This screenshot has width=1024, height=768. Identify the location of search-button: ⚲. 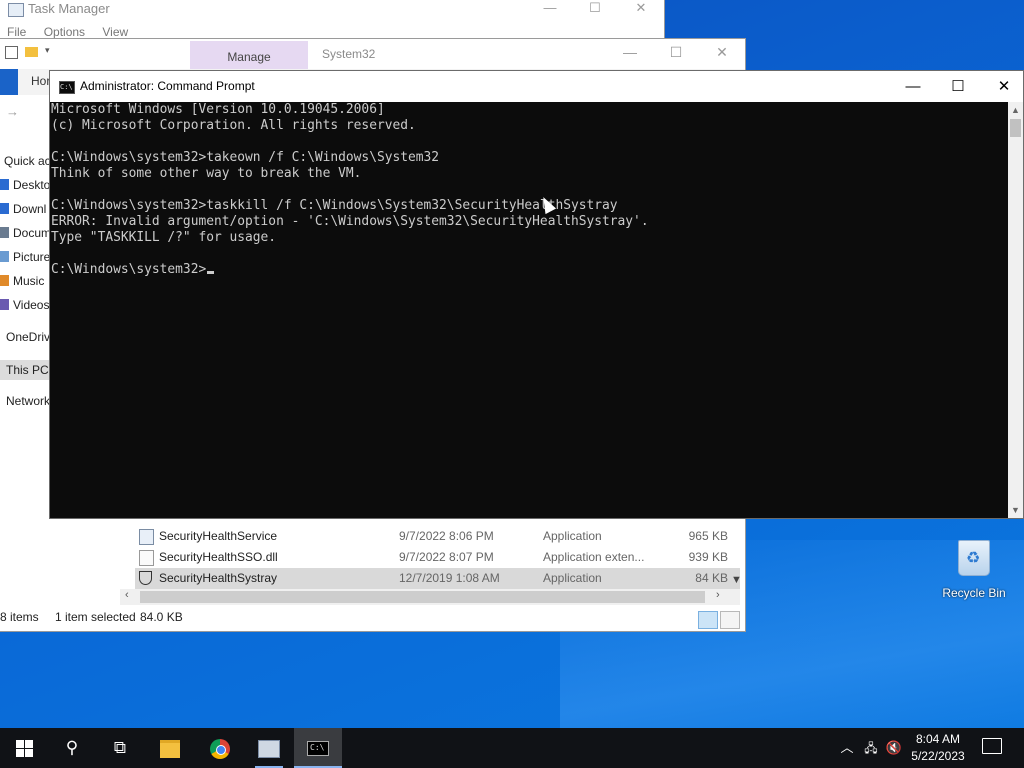
(72, 748).